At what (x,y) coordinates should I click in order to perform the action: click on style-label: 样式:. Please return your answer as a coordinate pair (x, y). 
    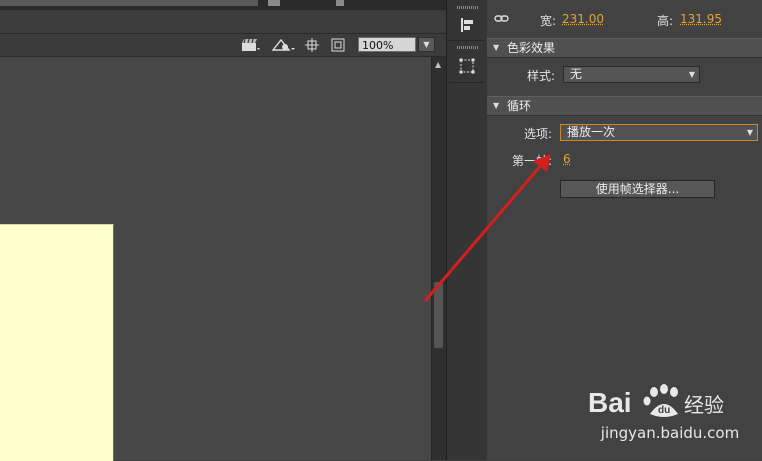
    Looking at the image, I should click on (541, 76).